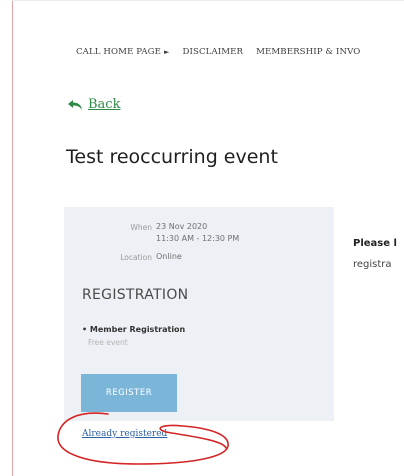 The width and height of the screenshot is (404, 476). What do you see at coordinates (135, 295) in the screenshot?
I see `registration-heading: REGISTRATION` at bounding box center [135, 295].